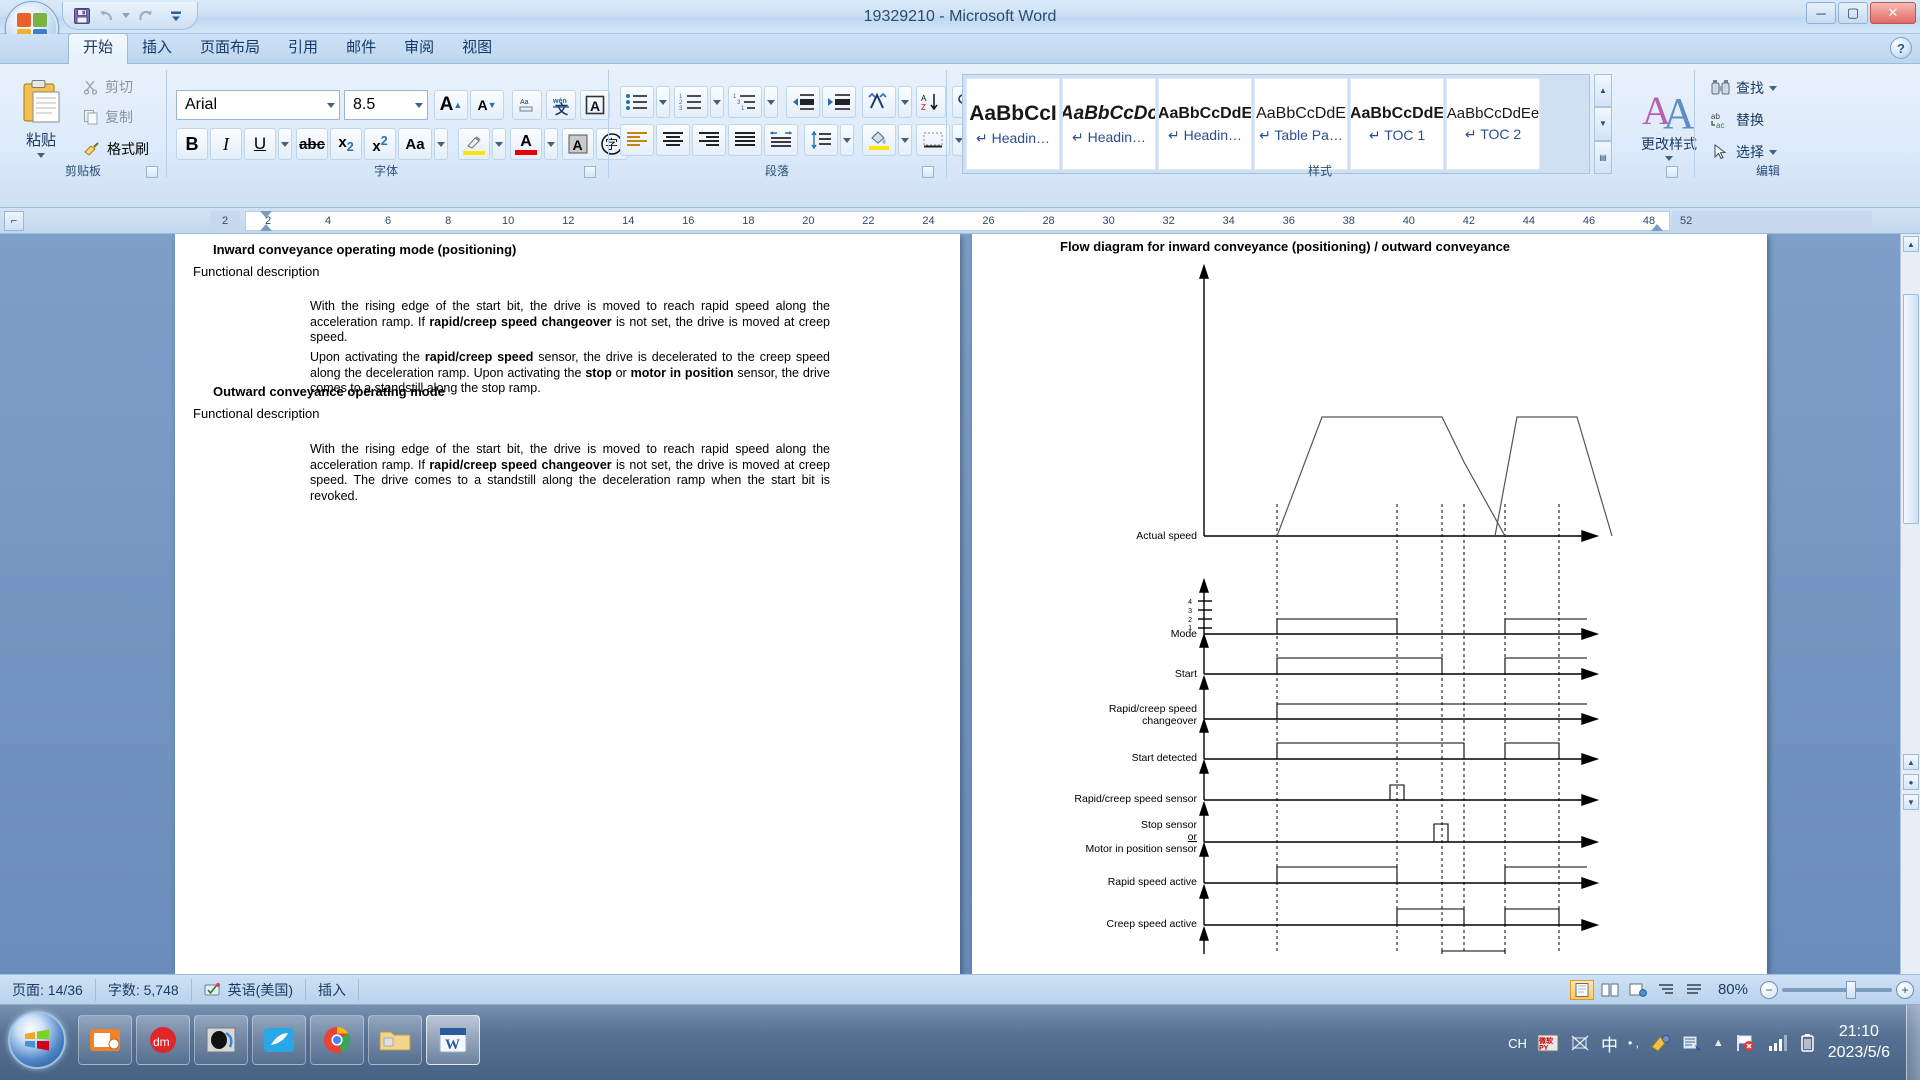 Image resolution: width=1920 pixels, height=1080 pixels. I want to click on copy-button: 复制, so click(108, 117).